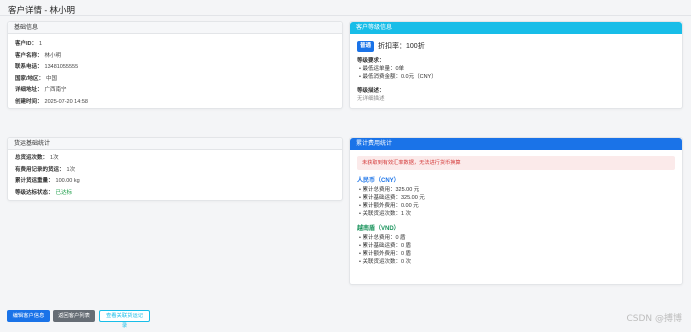 This screenshot has width=691, height=332. I want to click on stat-row-with-fee: 有费用记录的货运： 1次, so click(45, 169).